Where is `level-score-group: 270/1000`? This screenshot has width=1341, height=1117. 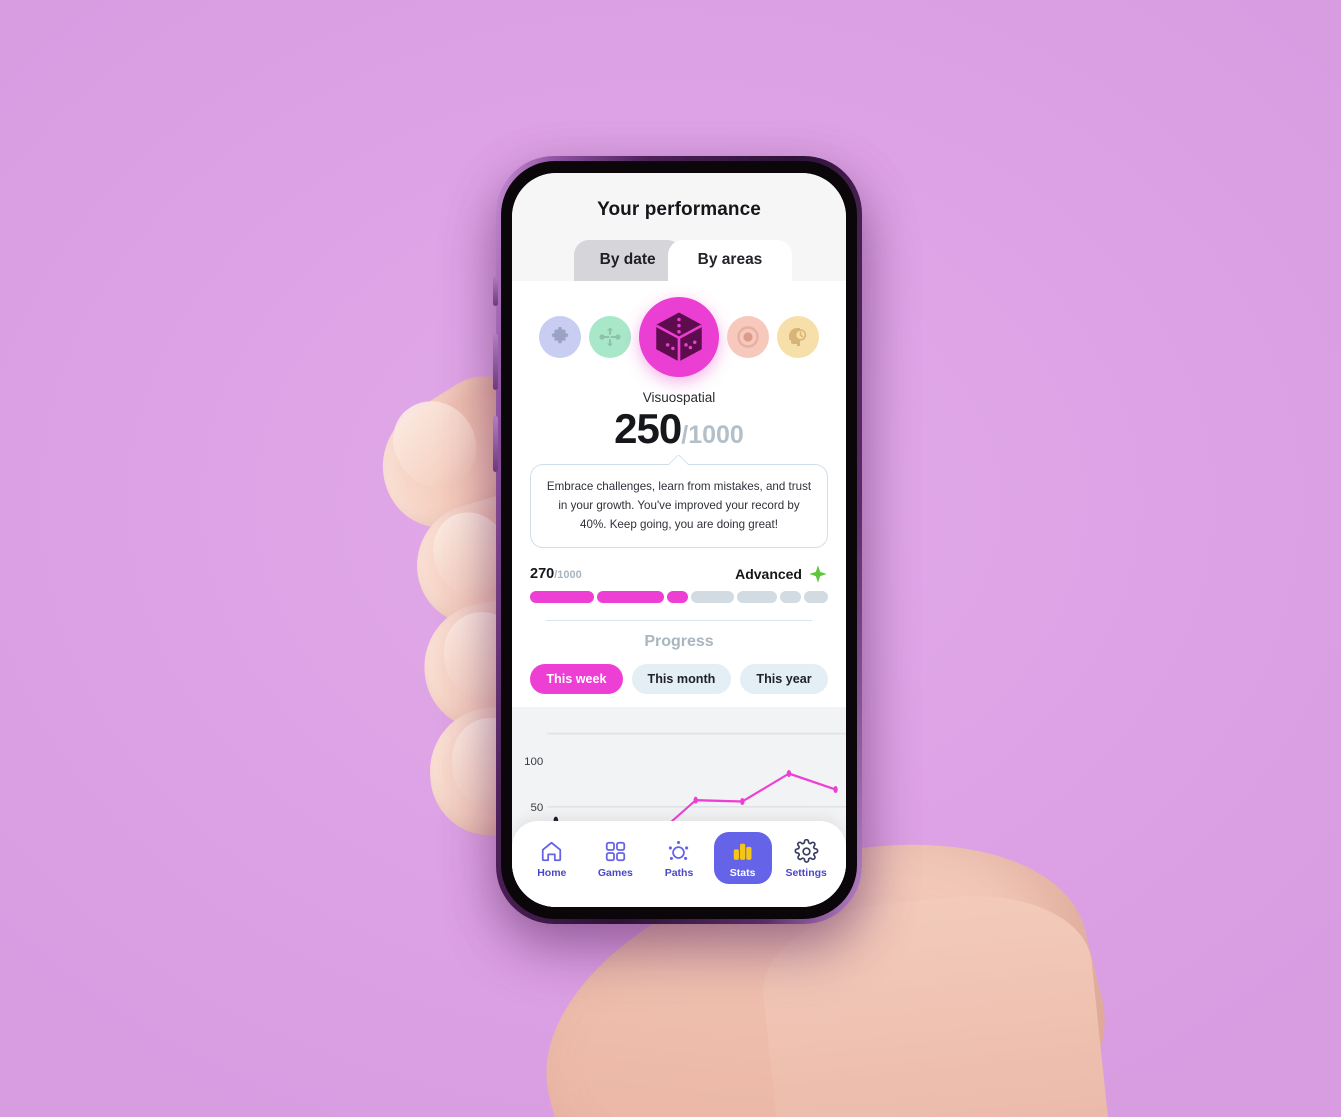
level-score-group: 270/1000 is located at coordinates (556, 574).